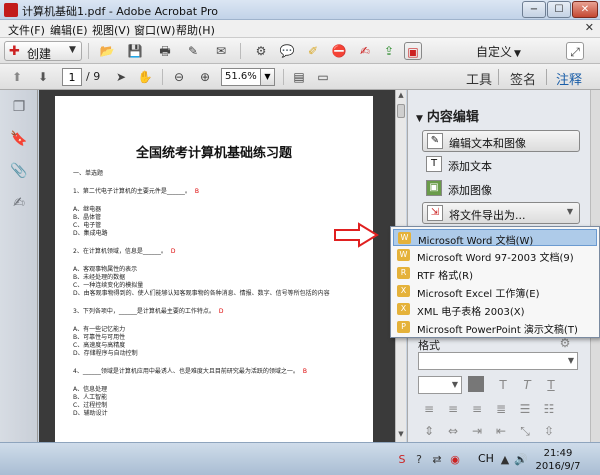 This screenshot has height=475, width=600. What do you see at coordinates (72, 77) in the screenshot?
I see `page-number-input` at bounding box center [72, 77].